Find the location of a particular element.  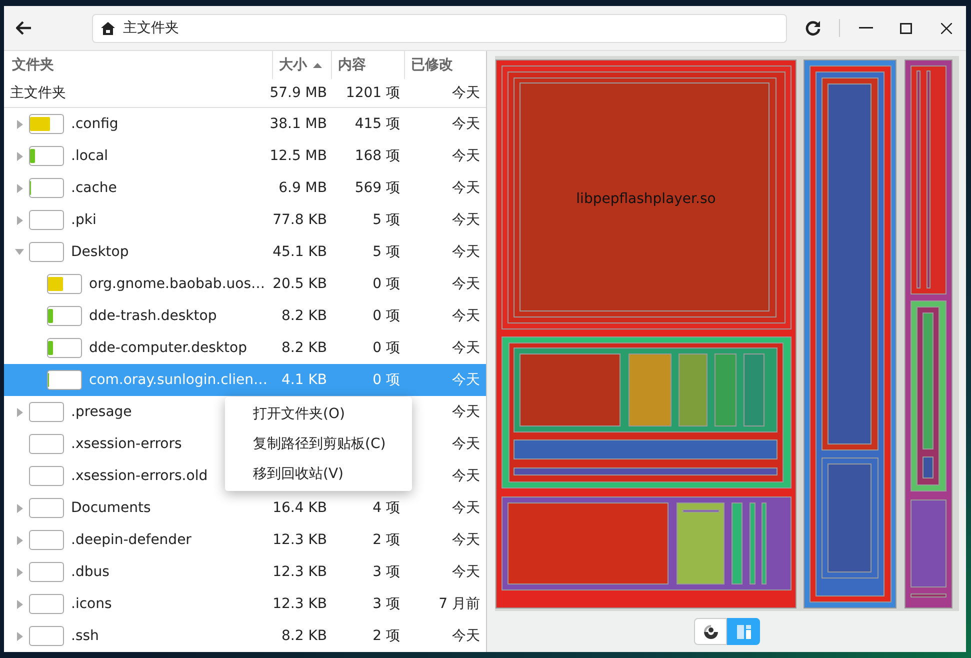

file-name: .icons is located at coordinates (91, 604).